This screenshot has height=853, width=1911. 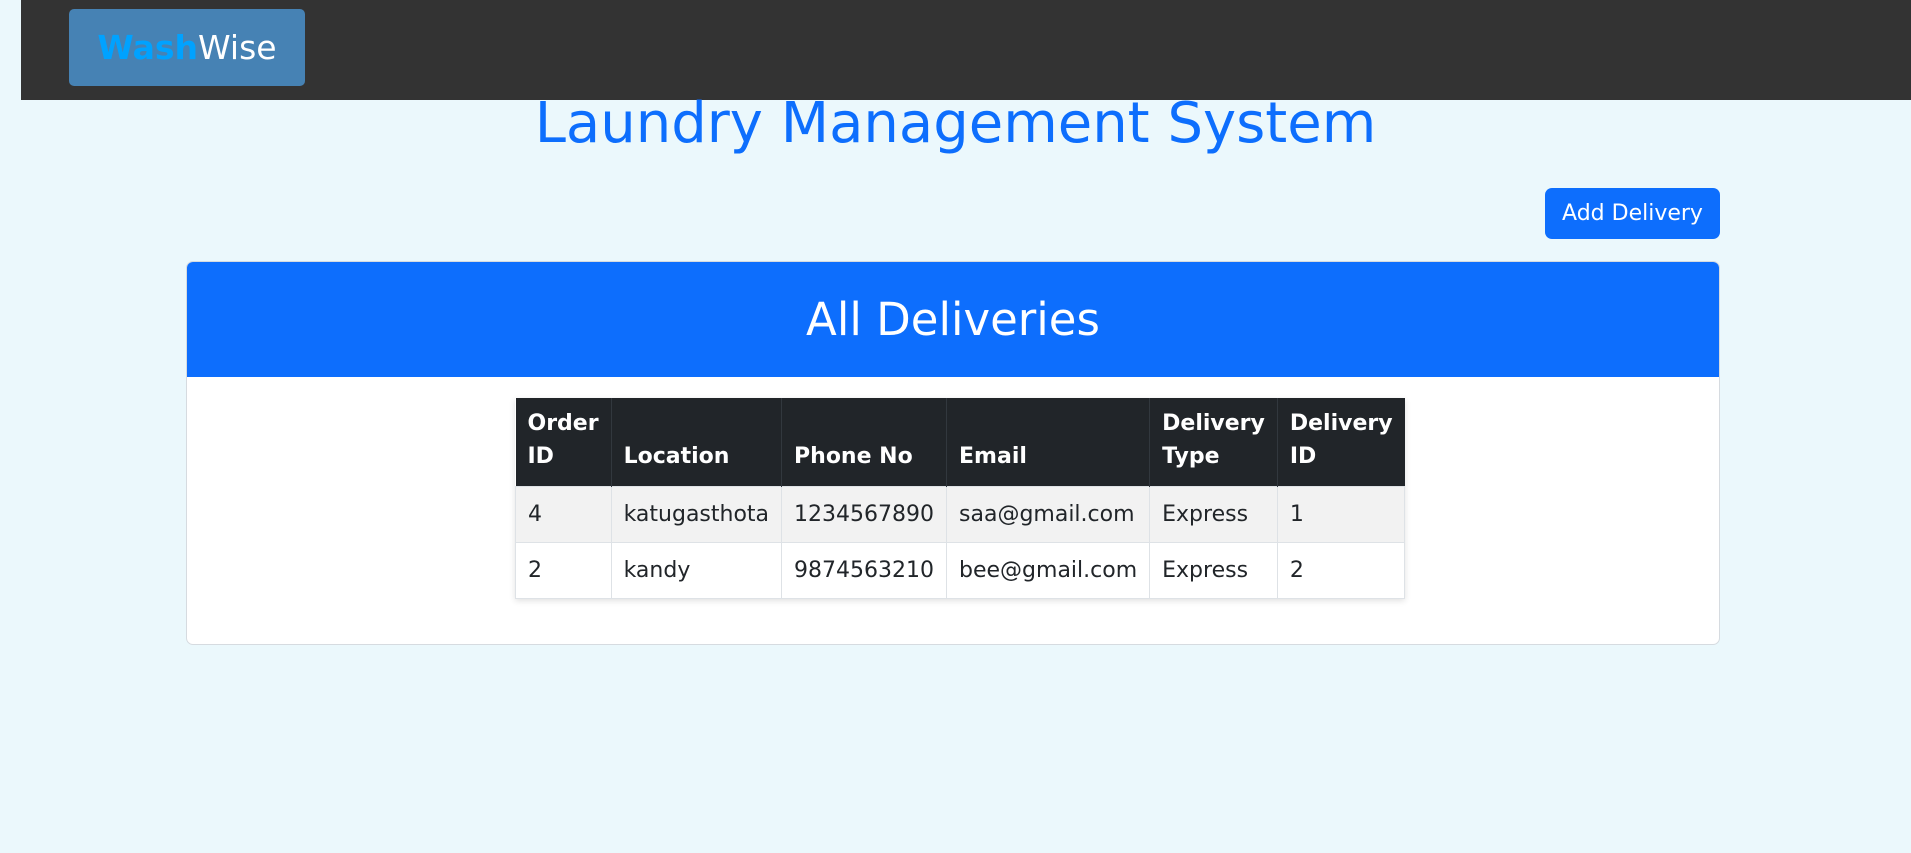 What do you see at coordinates (563, 514) in the screenshot?
I see `cell-order-id: 4` at bounding box center [563, 514].